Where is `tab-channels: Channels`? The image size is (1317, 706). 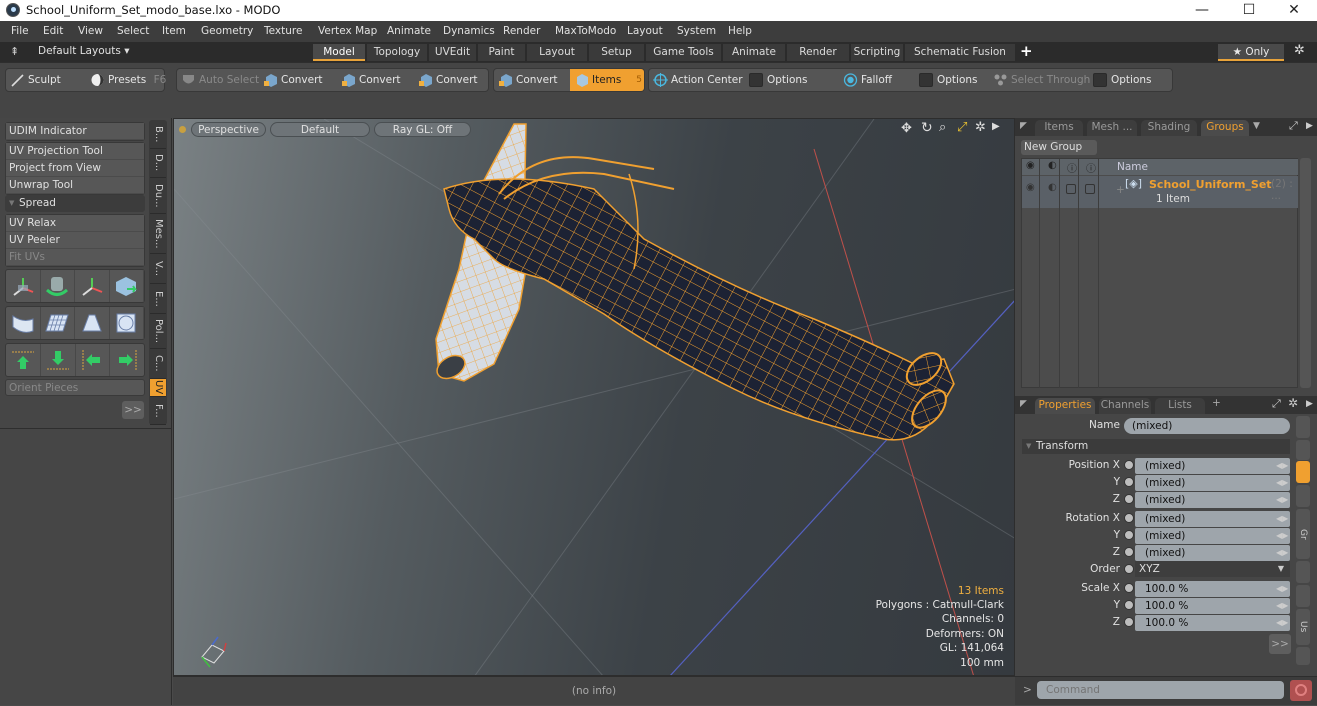 tab-channels: Channels is located at coordinates (1125, 406).